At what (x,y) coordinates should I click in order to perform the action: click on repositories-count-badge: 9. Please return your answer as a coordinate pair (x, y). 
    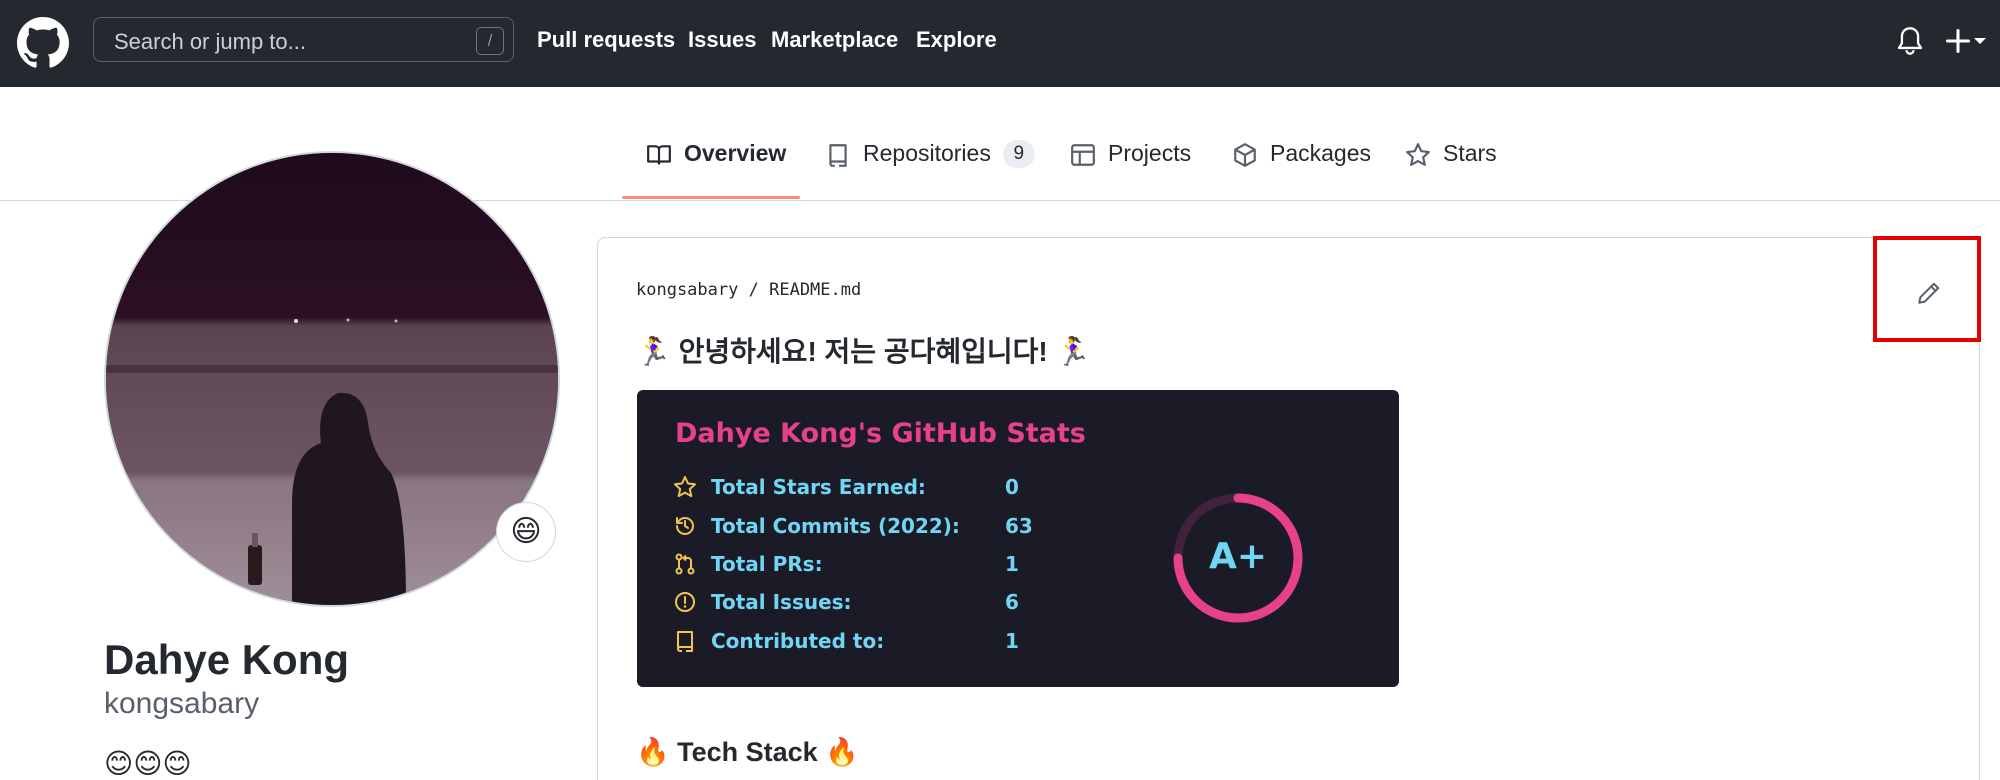
    Looking at the image, I should click on (1018, 154).